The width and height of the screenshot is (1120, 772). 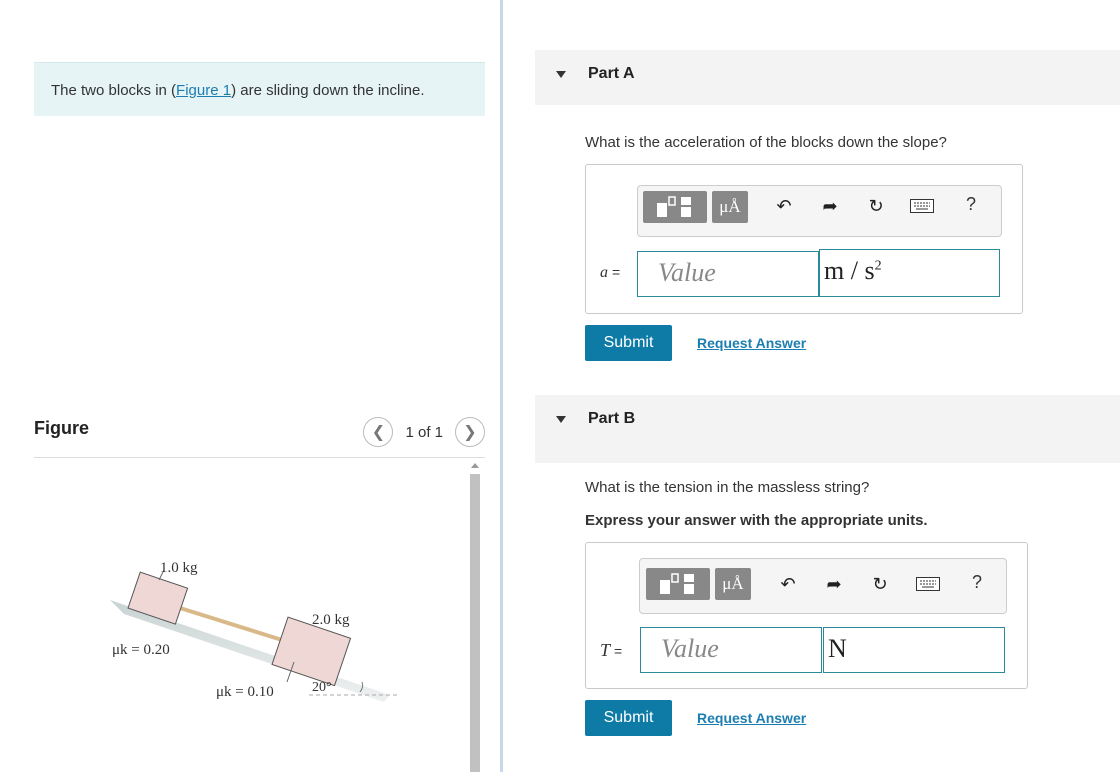 I want to click on part-a-title: Part A, so click(x=611, y=73).